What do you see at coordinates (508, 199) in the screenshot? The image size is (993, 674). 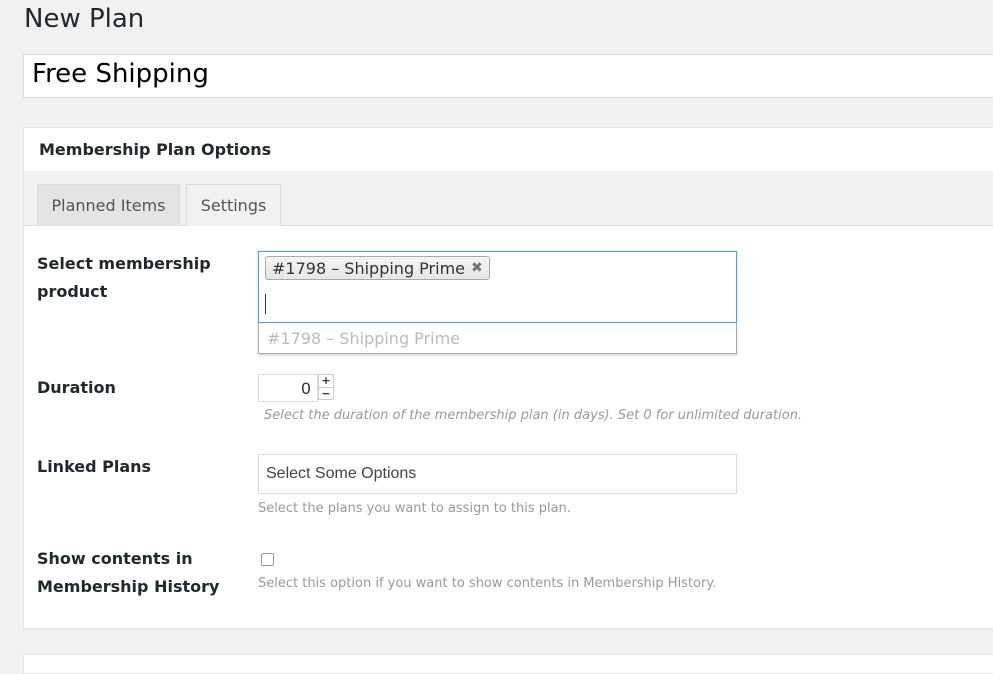 I see `tabs-bar: Planned Items Settings` at bounding box center [508, 199].